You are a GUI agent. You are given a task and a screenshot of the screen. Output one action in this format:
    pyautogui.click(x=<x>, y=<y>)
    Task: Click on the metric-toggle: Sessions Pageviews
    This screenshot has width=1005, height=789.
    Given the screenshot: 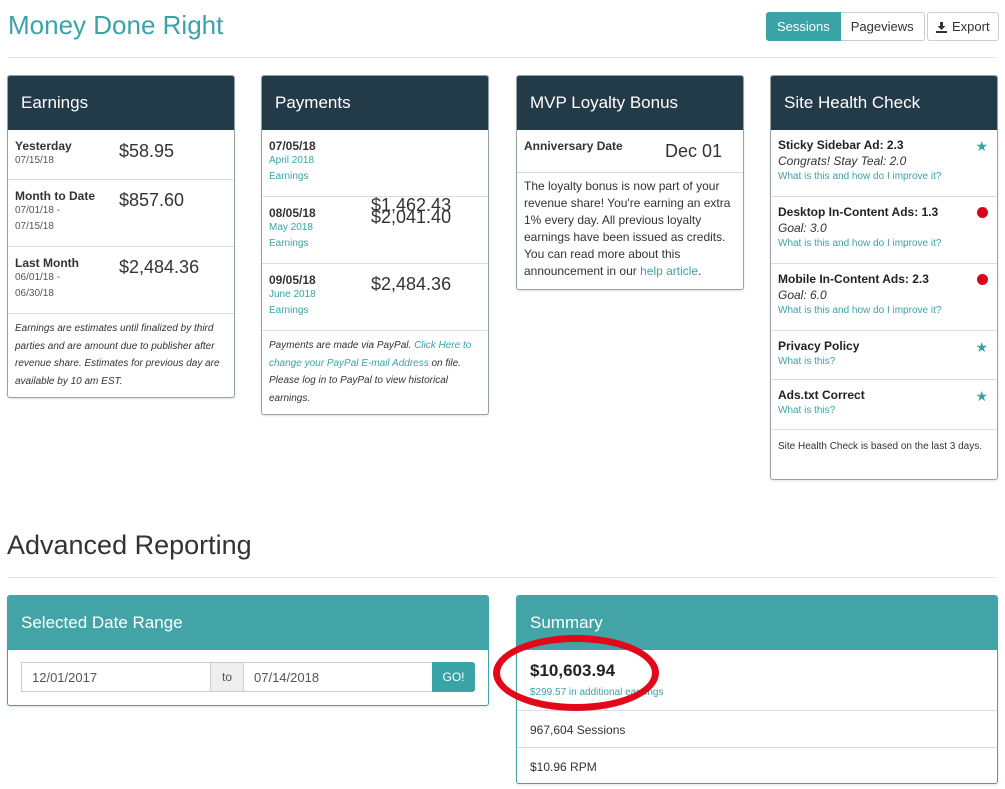 What is the action you would take?
    pyautogui.click(x=845, y=26)
    